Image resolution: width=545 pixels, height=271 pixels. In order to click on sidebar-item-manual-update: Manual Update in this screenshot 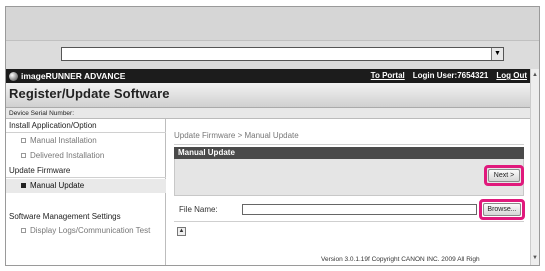, I will do `click(86, 186)`.